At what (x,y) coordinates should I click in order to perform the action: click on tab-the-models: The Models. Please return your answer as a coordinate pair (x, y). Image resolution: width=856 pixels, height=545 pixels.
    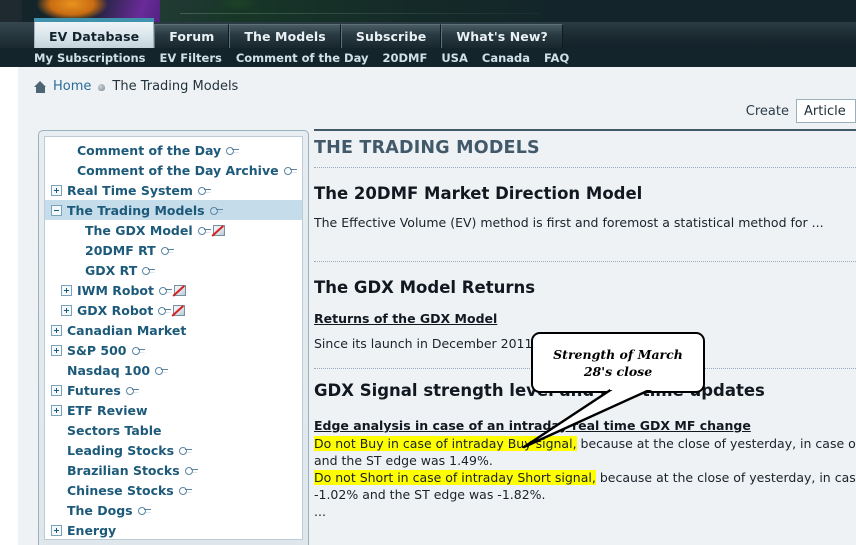
    Looking at the image, I should click on (285, 36).